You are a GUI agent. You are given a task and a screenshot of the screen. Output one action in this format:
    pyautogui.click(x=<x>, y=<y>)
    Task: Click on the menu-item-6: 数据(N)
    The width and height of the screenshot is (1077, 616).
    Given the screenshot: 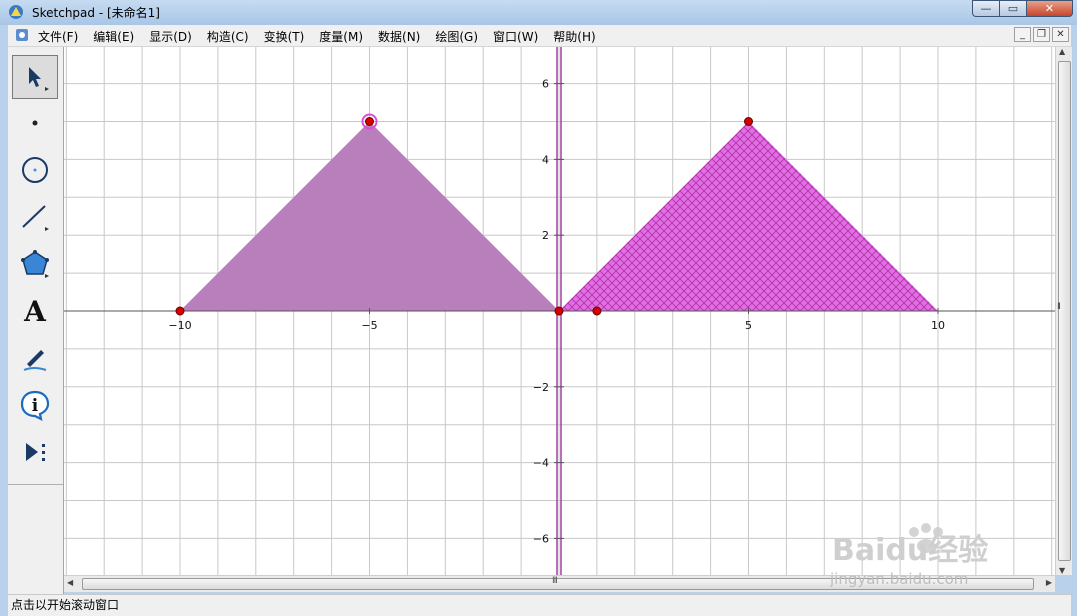 What is the action you would take?
    pyautogui.click(x=399, y=36)
    